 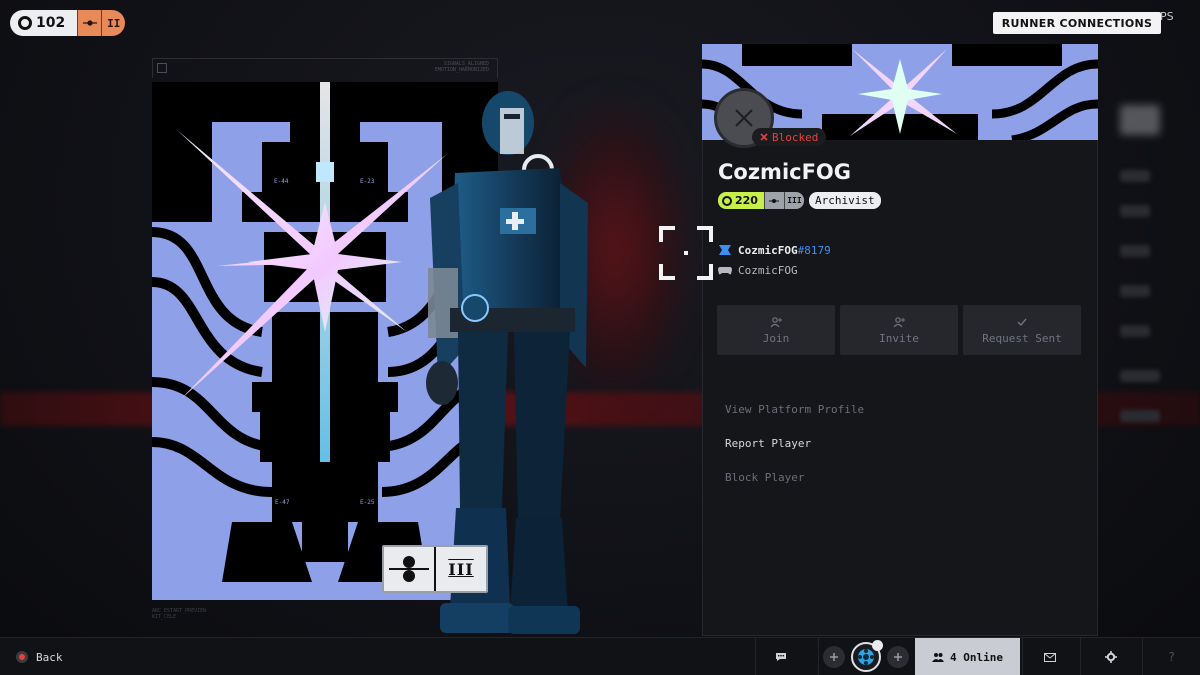 What do you see at coordinates (600, 656) in the screenshot?
I see `bottom-bar: Back 4 Online ?` at bounding box center [600, 656].